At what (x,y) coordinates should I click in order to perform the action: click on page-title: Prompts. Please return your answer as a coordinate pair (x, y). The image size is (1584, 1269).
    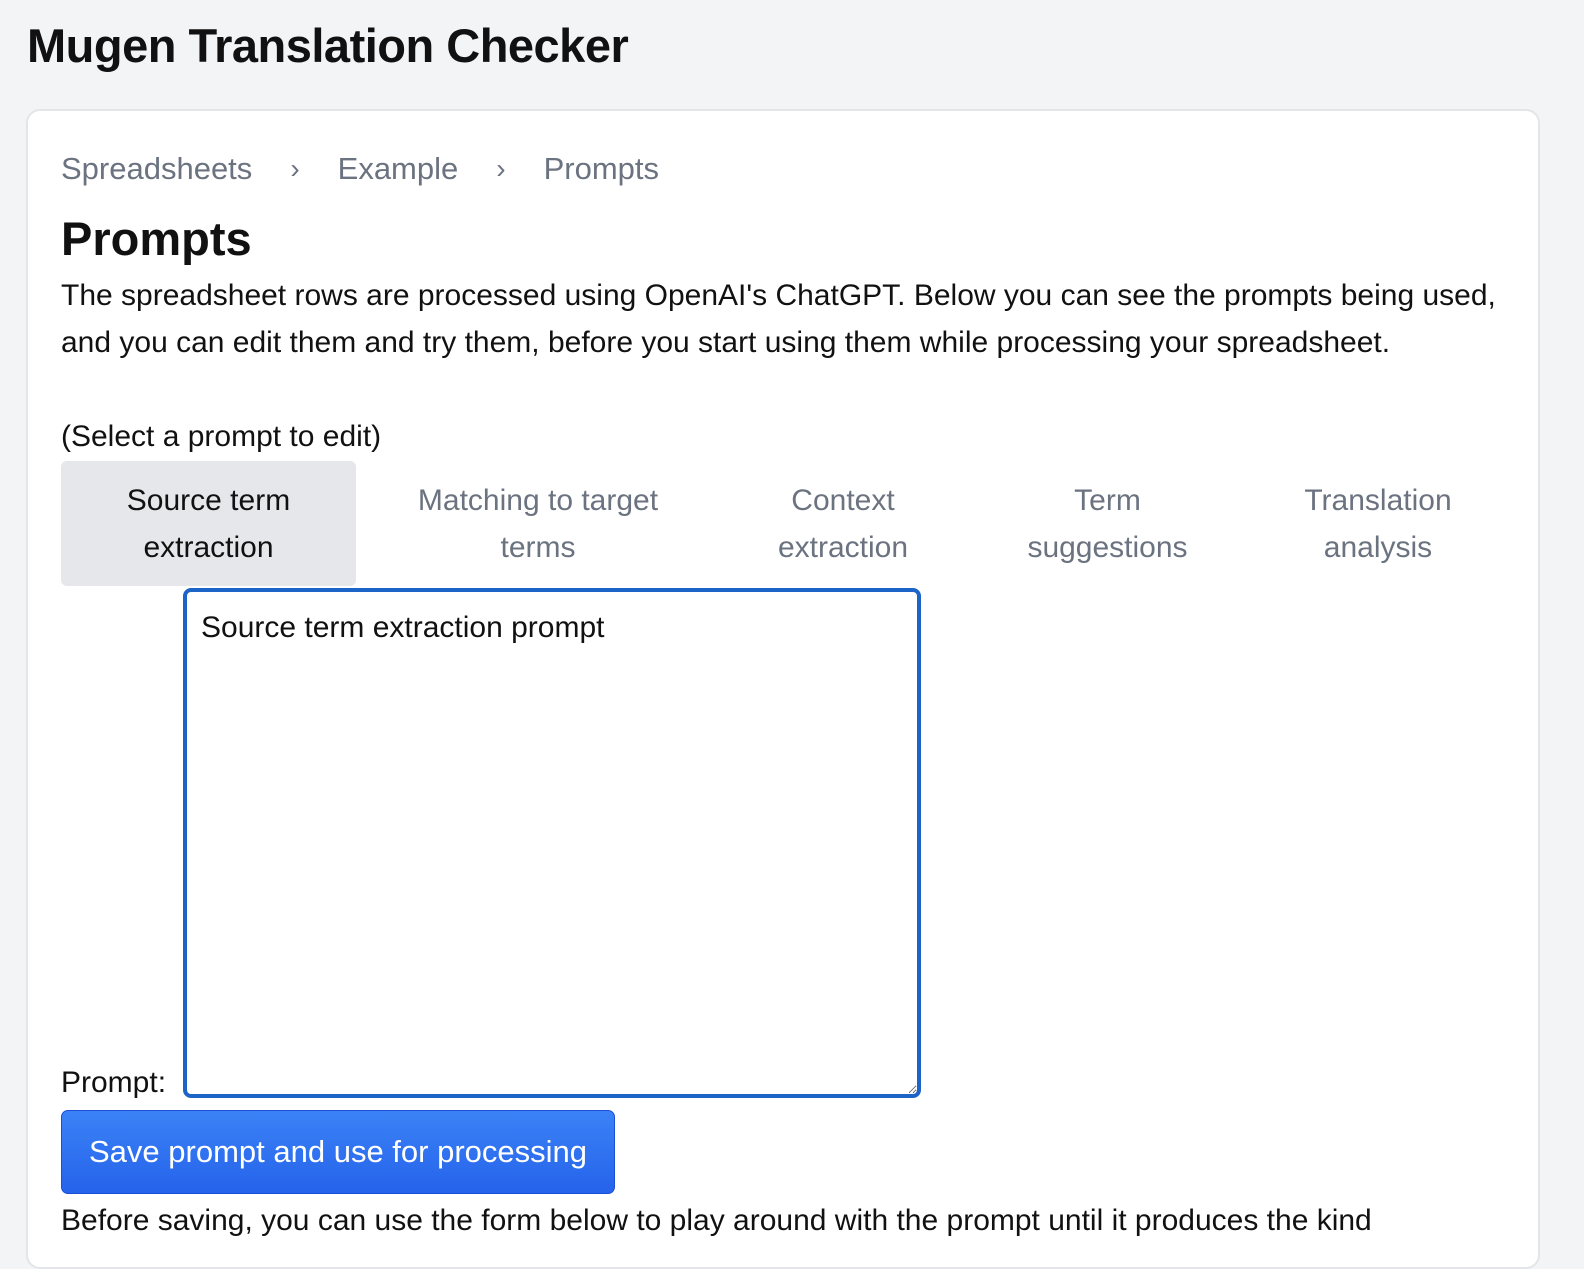
    Looking at the image, I should click on (156, 238).